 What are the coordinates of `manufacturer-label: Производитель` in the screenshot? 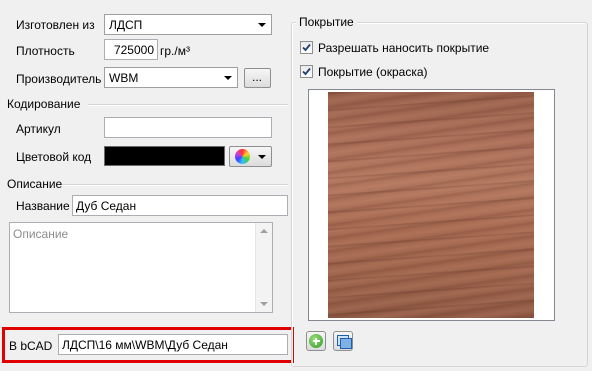 It's located at (59, 79).